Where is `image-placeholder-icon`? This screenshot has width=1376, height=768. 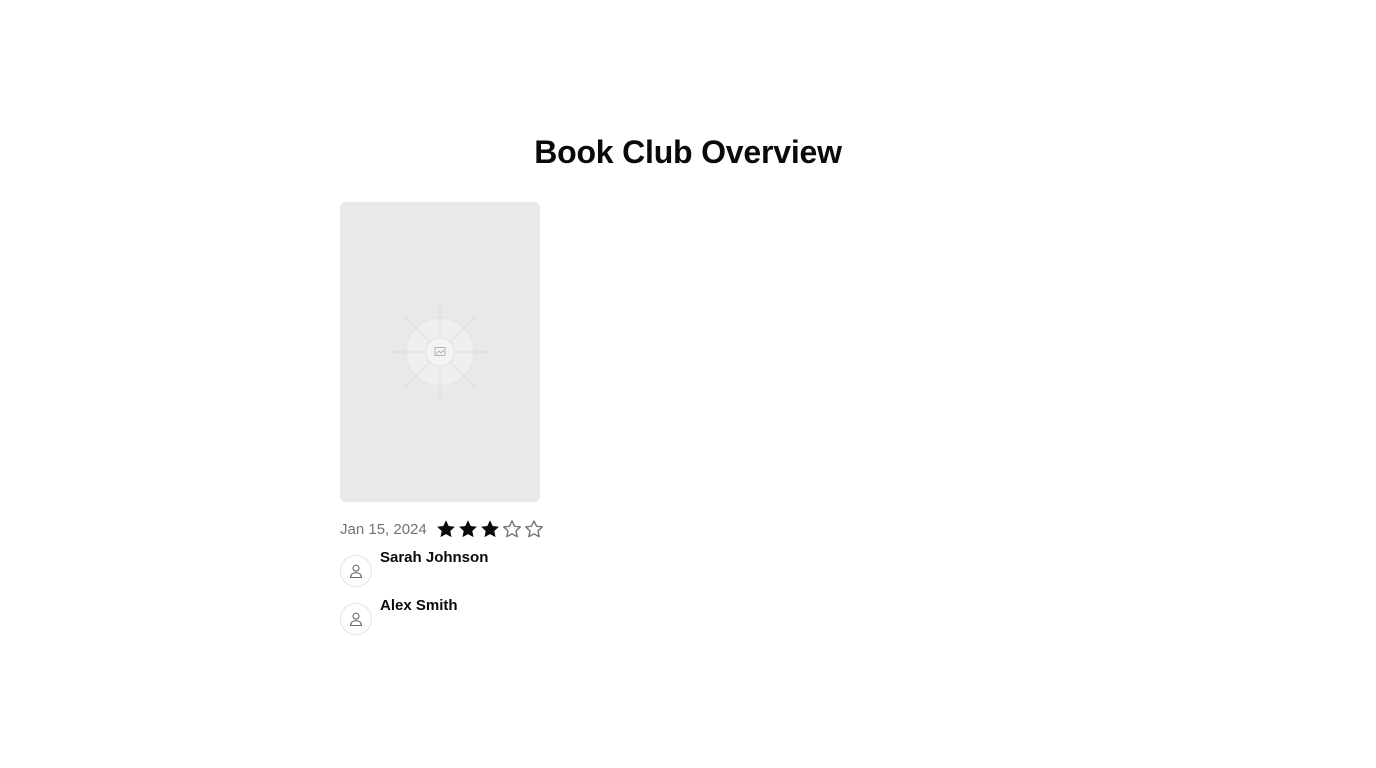
image-placeholder-icon is located at coordinates (440, 352).